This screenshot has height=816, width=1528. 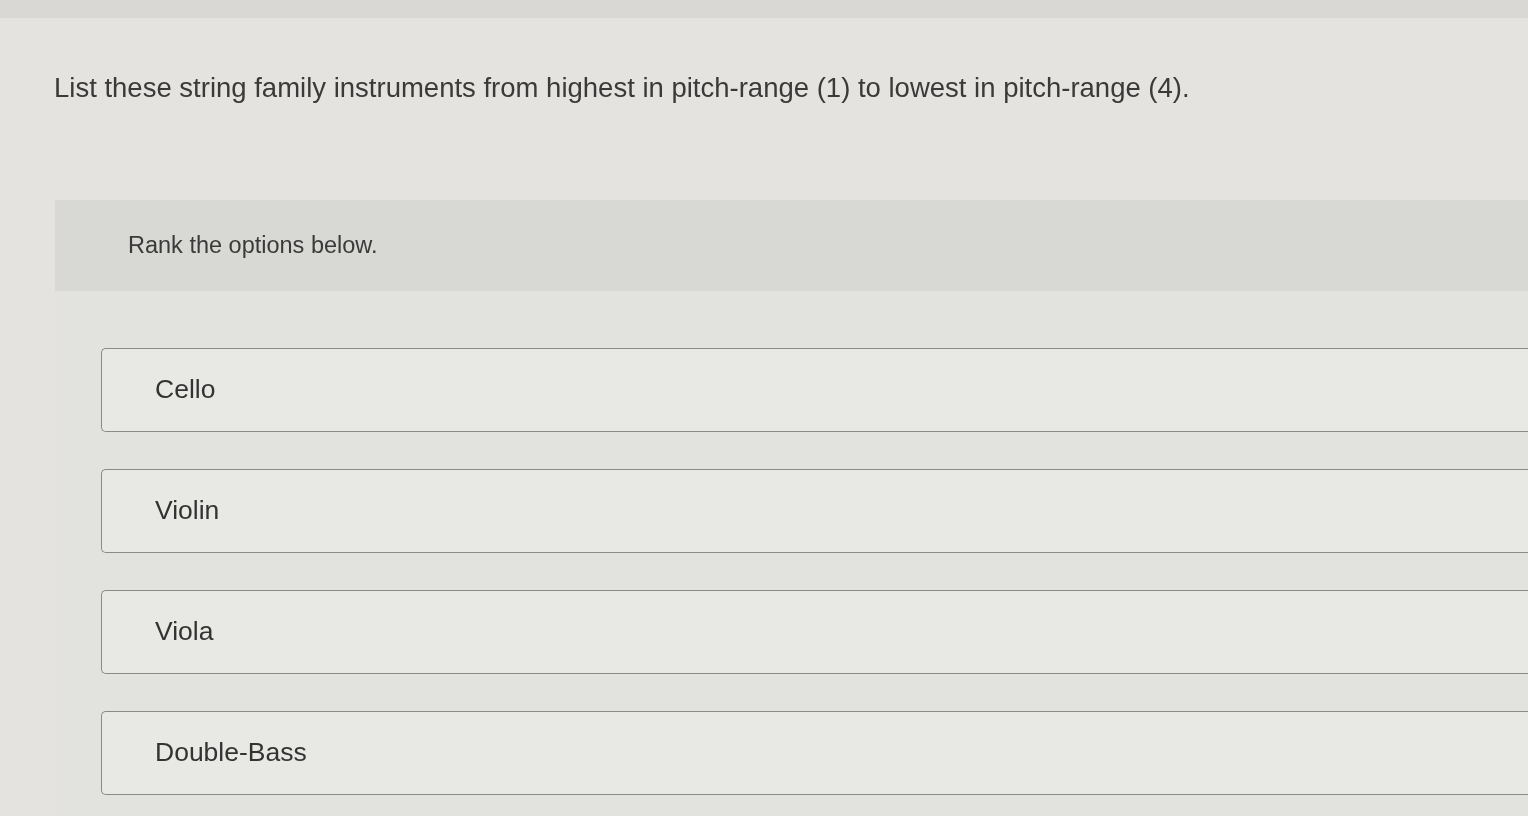 What do you see at coordinates (253, 245) in the screenshot?
I see `instruction-text: Rank the options below.` at bounding box center [253, 245].